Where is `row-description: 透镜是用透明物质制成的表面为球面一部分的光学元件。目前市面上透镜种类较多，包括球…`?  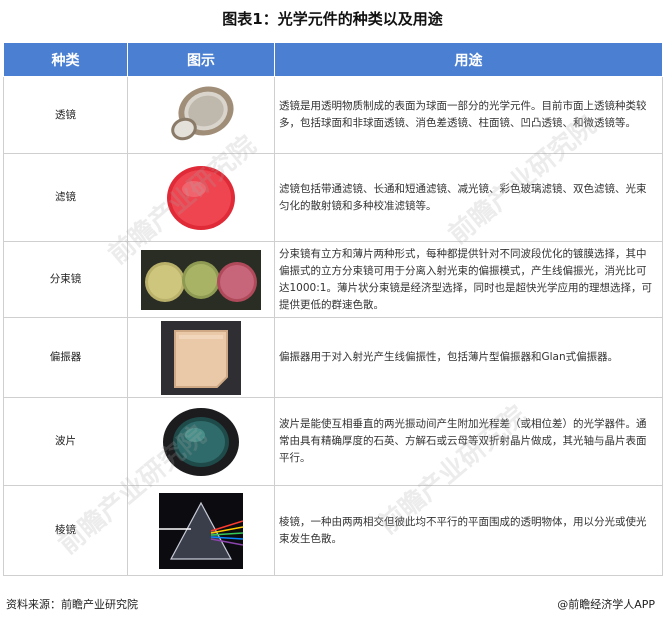
row-description: 透镜是用透明物质制成的表面为球面一部分的光学元件。目前市面上透镜种类较多，包括球… is located at coordinates (468, 115).